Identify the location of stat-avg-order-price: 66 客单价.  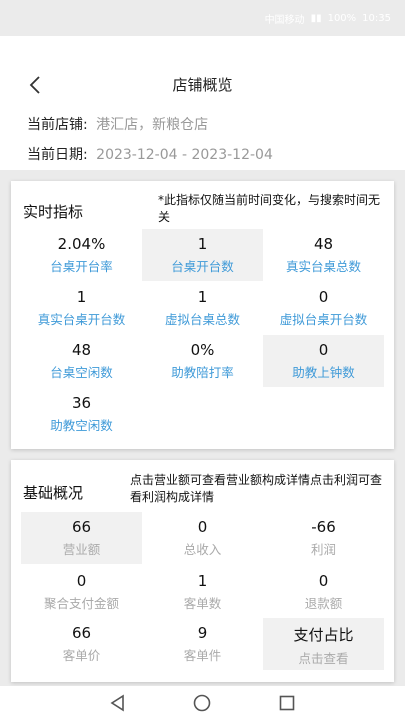
(81, 644).